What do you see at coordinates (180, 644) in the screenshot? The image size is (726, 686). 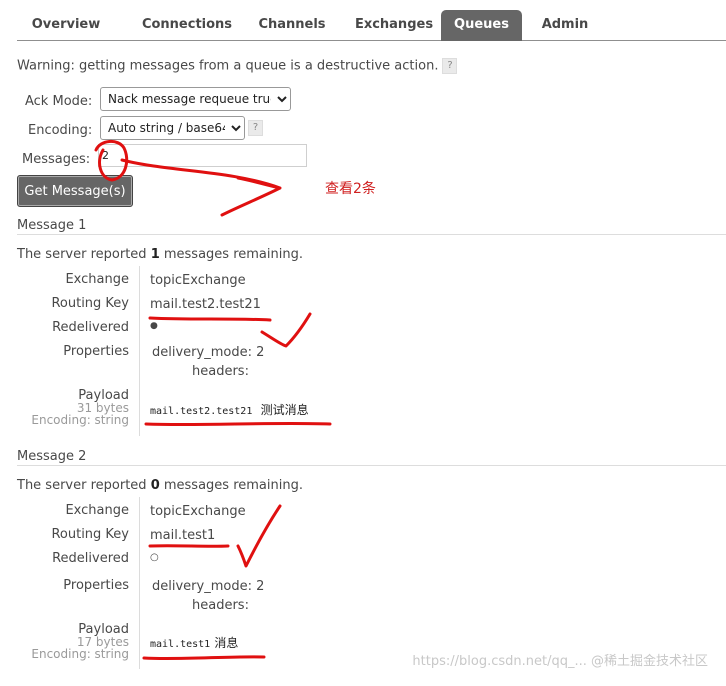 I see `payload-ascii: mail.test1` at bounding box center [180, 644].